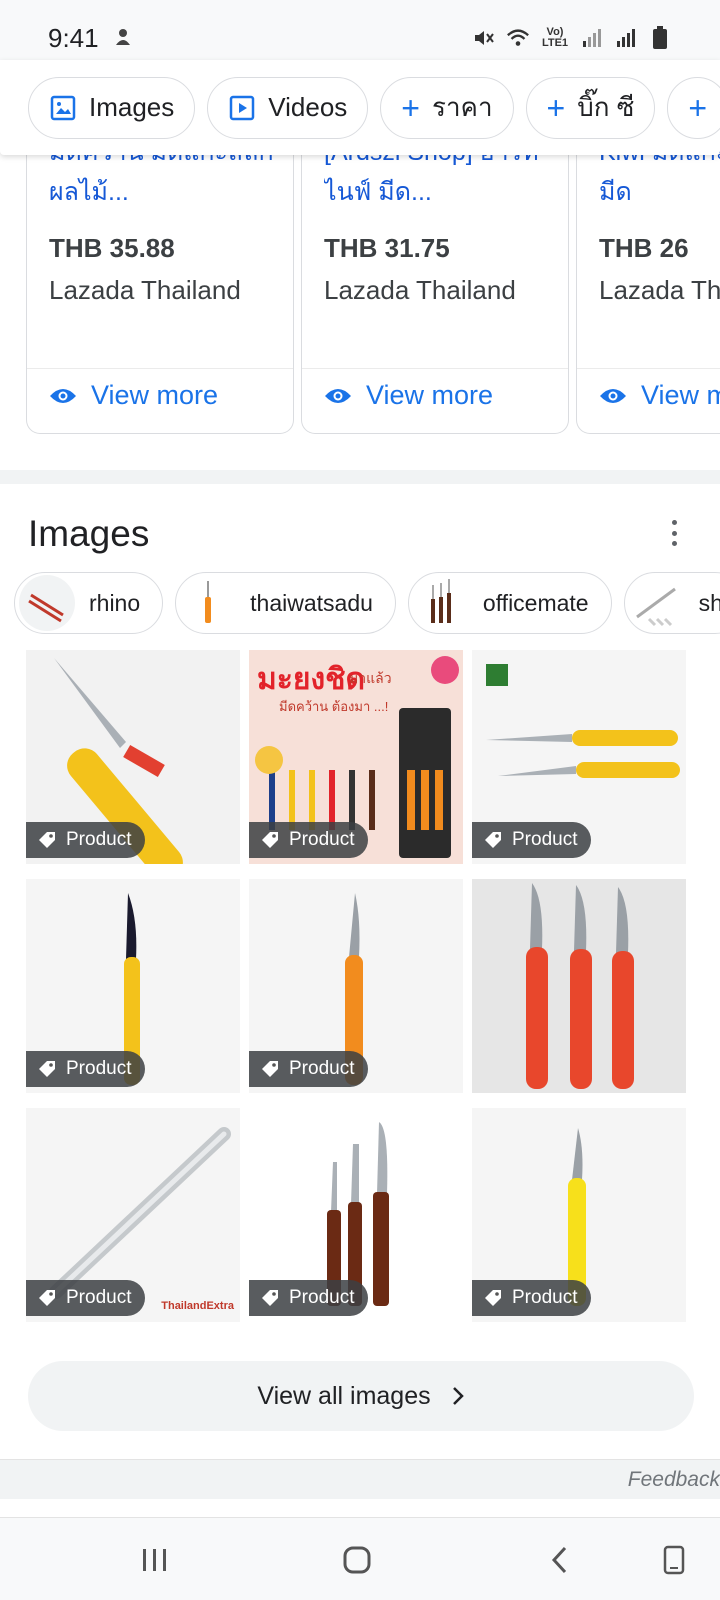  Describe the element at coordinates (555, 37) in the screenshot. I see `lte-indicator: Vo) LTE1` at that location.